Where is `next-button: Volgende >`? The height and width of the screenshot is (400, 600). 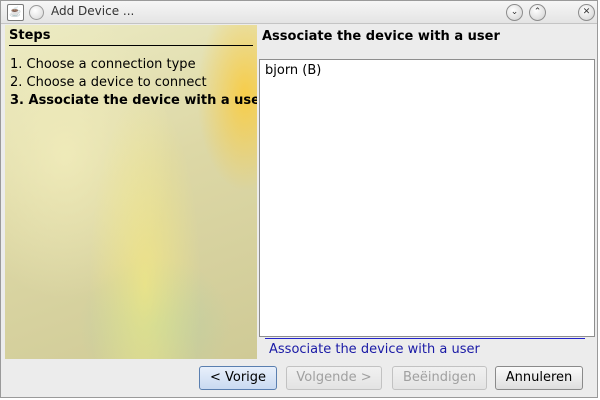
next-button: Volgende > is located at coordinates (334, 378).